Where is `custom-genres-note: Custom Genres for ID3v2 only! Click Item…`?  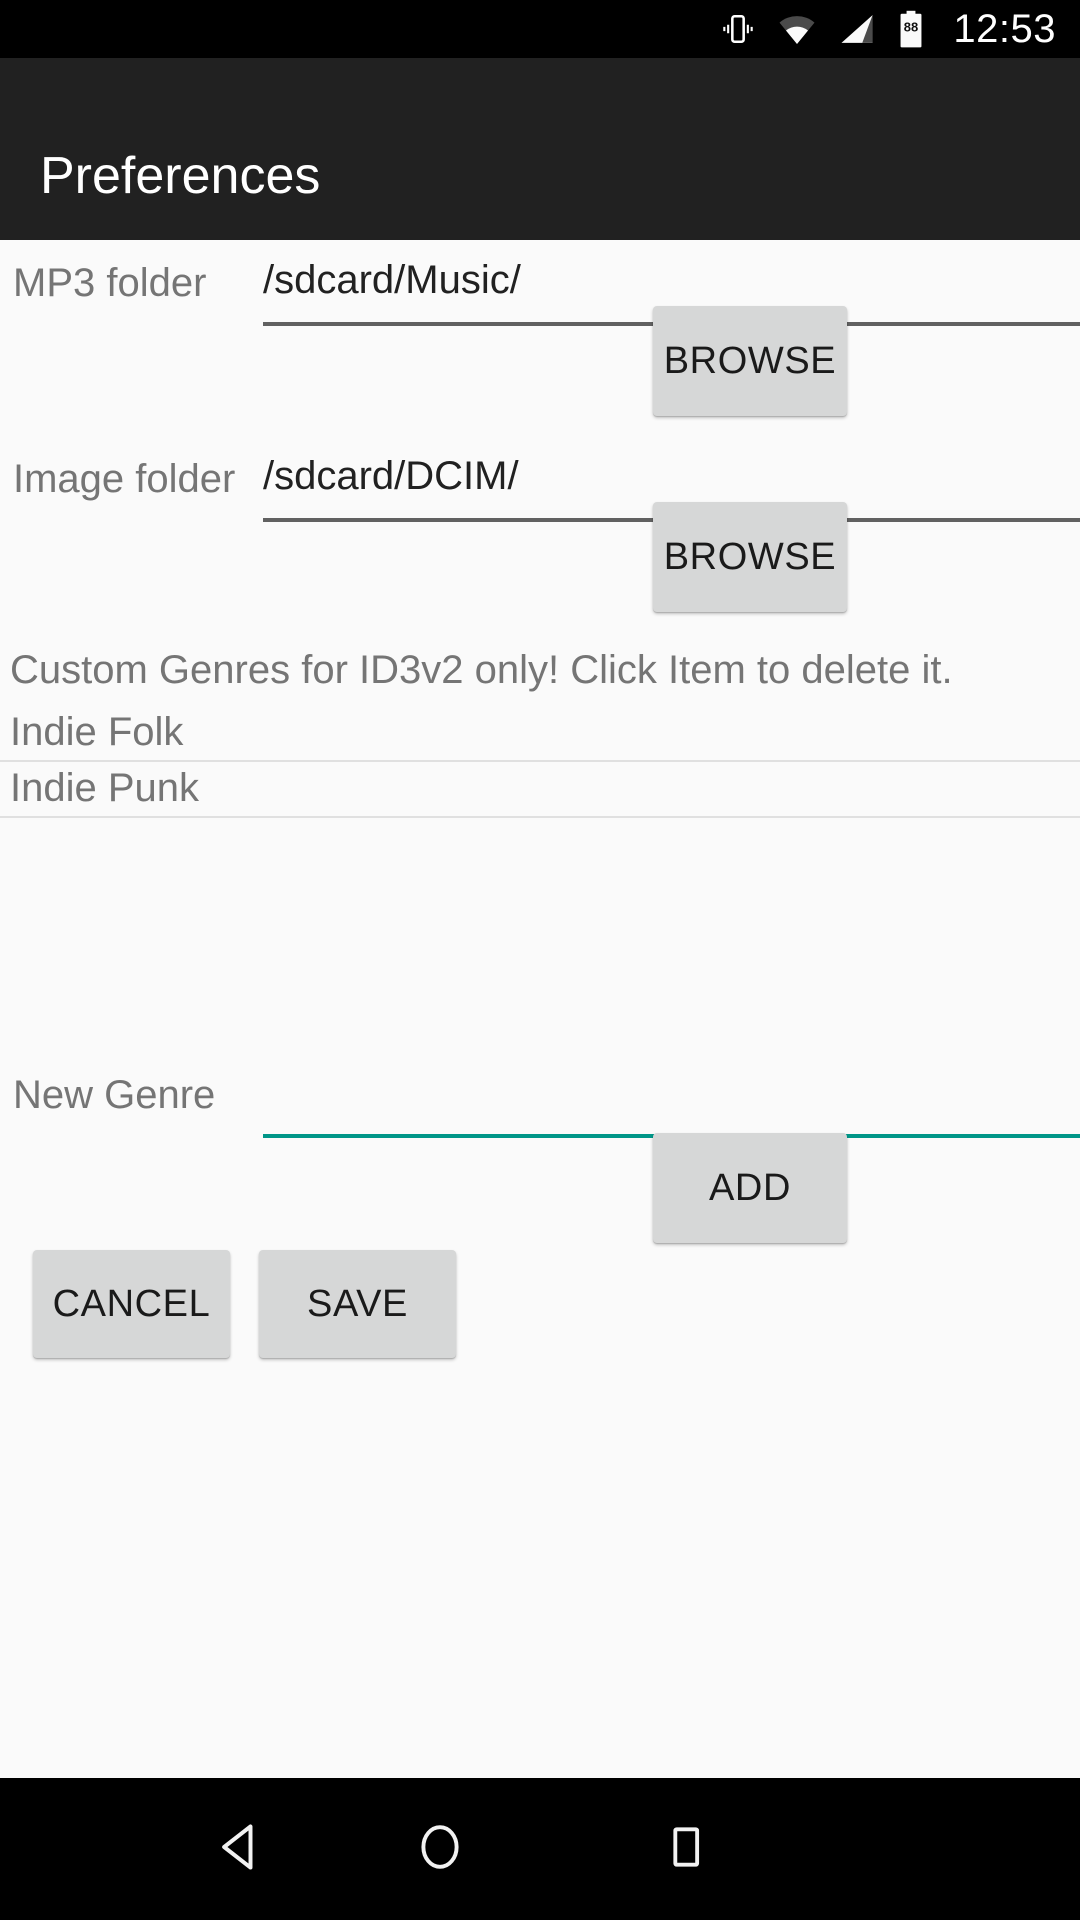 custom-genres-note: Custom Genres for ID3v2 only! Click Item… is located at coordinates (481, 670).